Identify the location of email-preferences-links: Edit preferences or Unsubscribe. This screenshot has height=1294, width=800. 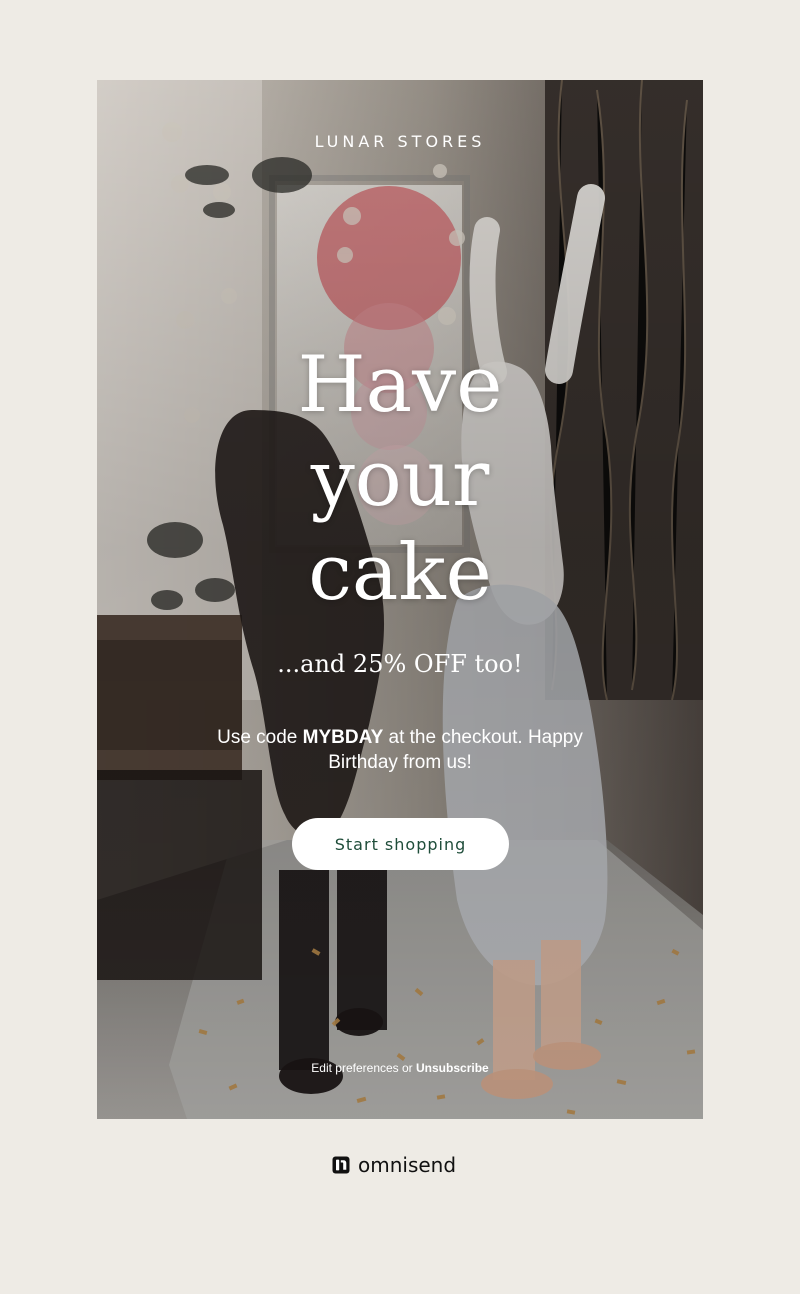
(400, 1068).